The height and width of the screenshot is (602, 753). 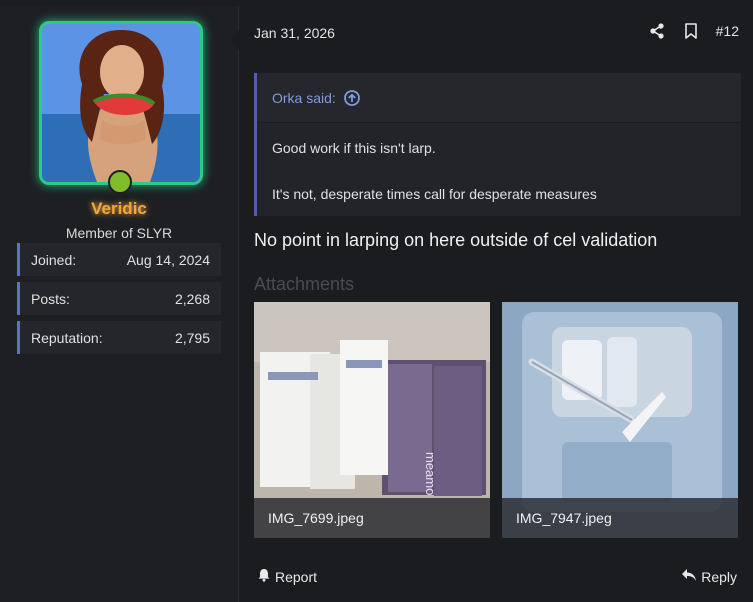 I want to click on attachment-filename: IMG_7947.jpeg, so click(x=620, y=518).